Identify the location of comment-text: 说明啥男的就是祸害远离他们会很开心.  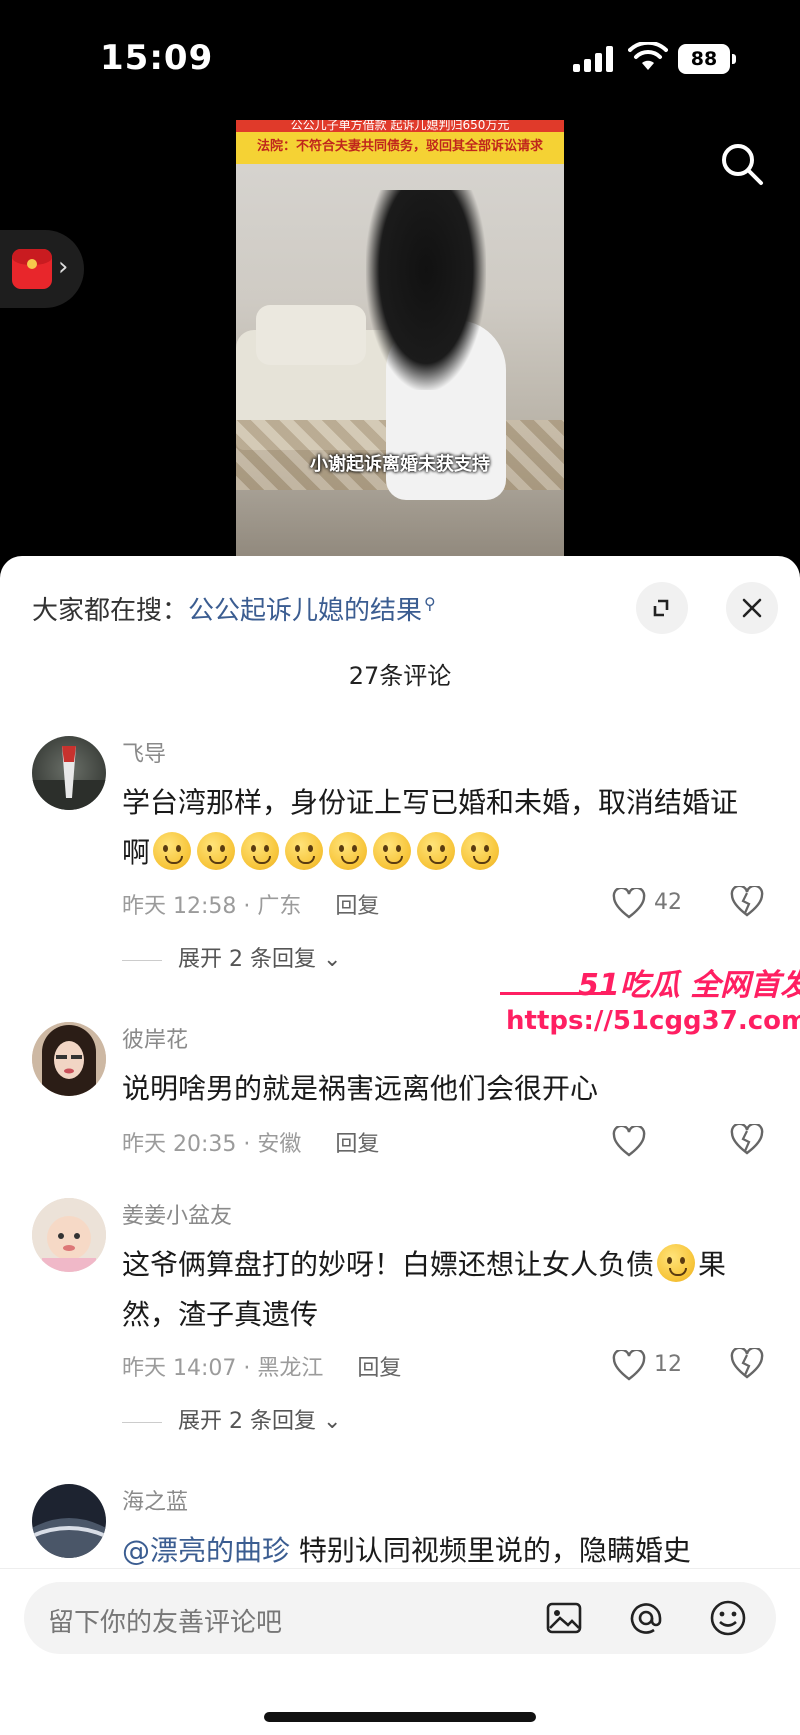
(360, 1088).